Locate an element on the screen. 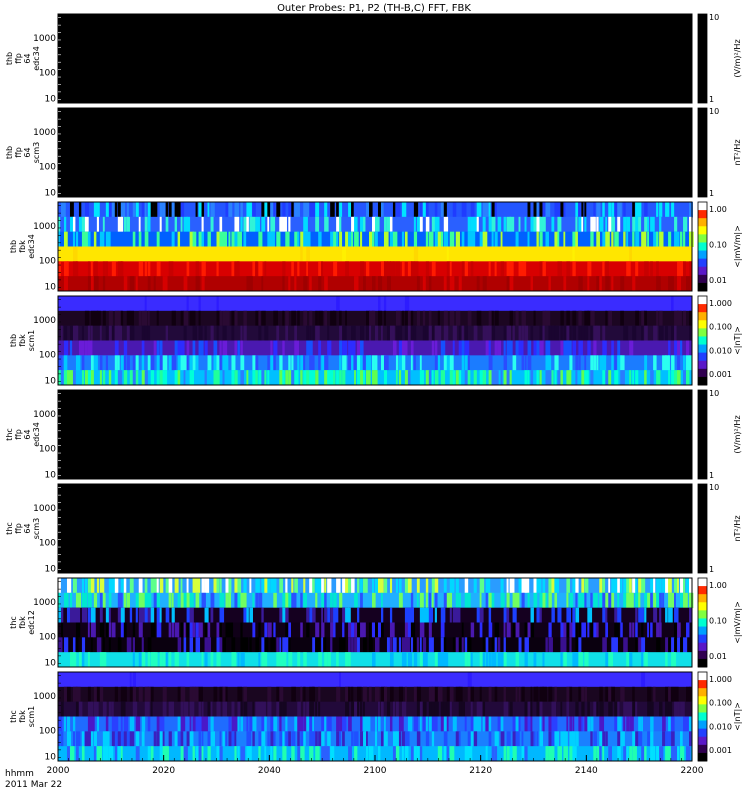  y-tick-label: 100 is located at coordinates (47, 544).